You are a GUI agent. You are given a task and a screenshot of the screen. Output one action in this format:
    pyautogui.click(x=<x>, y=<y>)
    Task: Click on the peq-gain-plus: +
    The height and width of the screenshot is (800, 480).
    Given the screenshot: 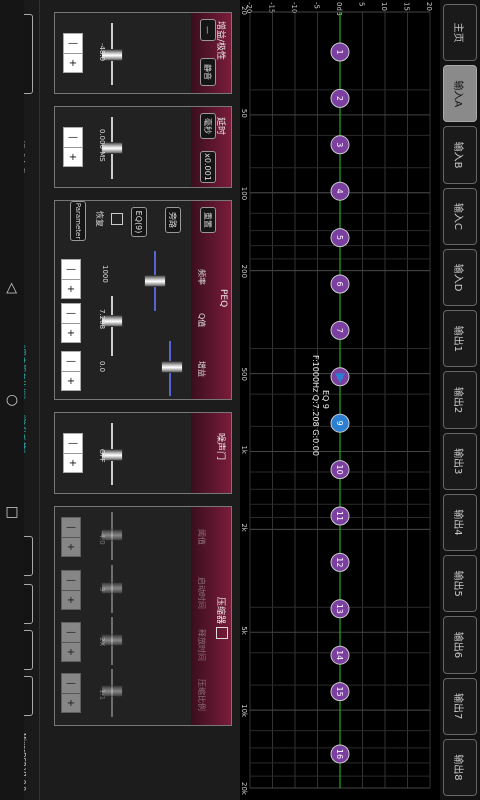 What is the action you would take?
    pyautogui.click(x=71, y=381)
    